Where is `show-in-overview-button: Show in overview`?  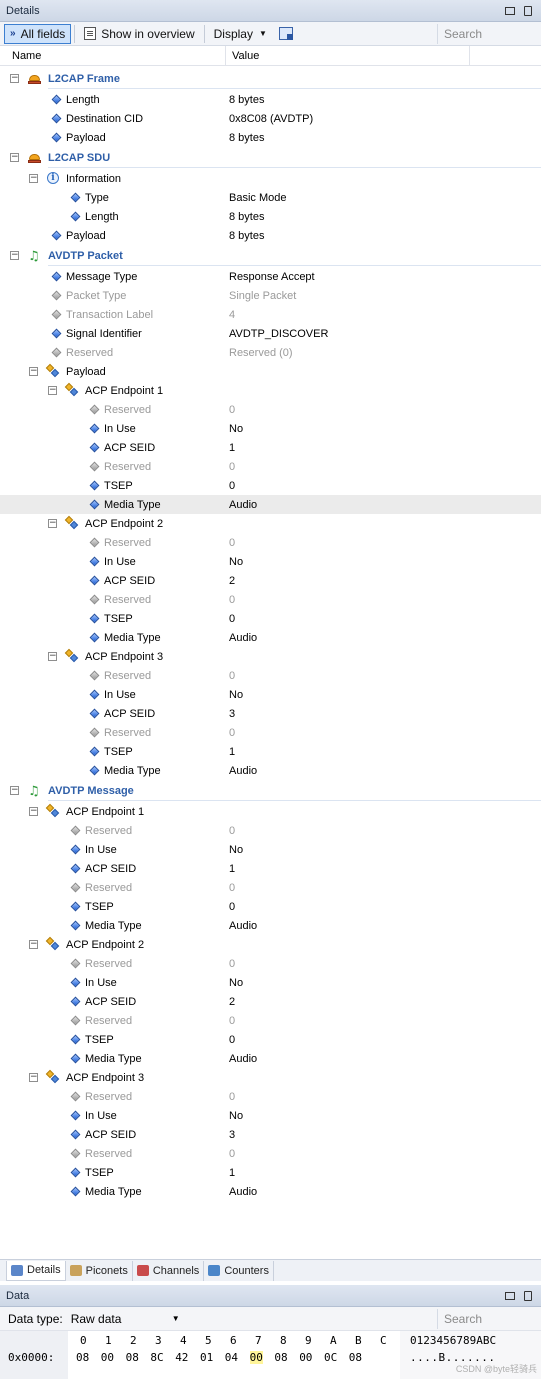 show-in-overview-button: Show in overview is located at coordinates (139, 34).